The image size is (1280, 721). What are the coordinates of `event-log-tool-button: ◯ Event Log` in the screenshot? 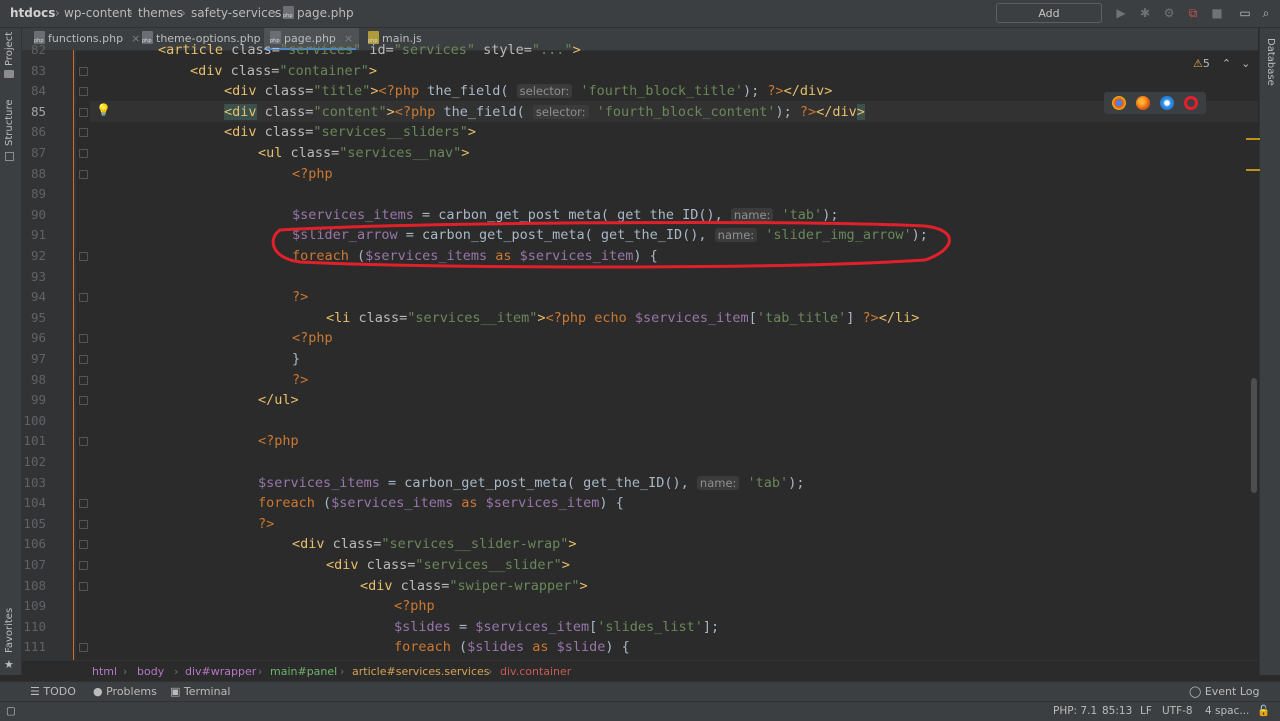 It's located at (1224, 692).